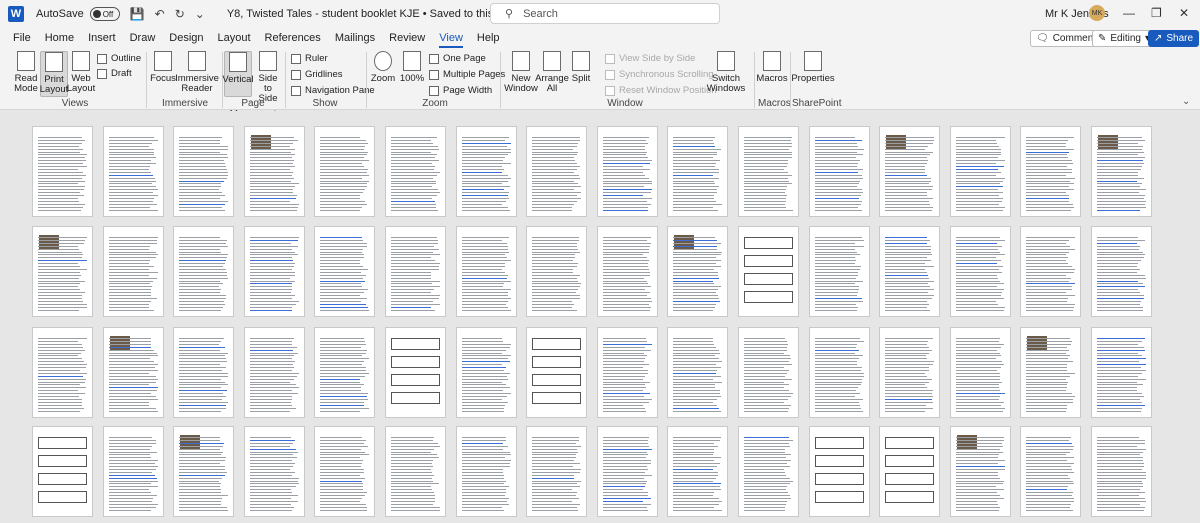  What do you see at coordinates (160, 14) in the screenshot?
I see `undo-icon: ↶` at bounding box center [160, 14].